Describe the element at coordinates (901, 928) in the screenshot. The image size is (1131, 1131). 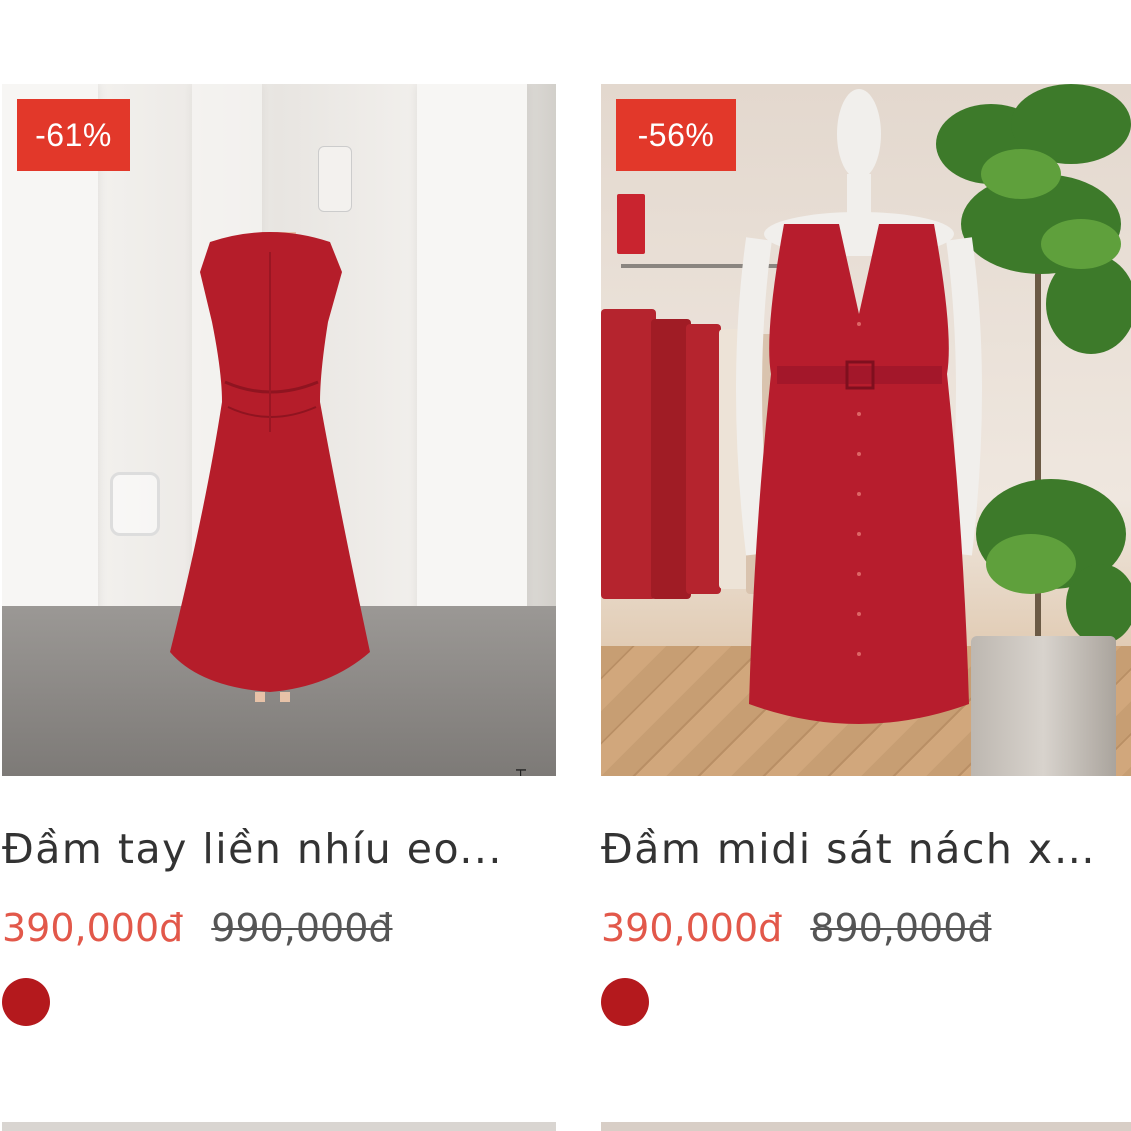
I see `original-price: 890,000đ` at that location.